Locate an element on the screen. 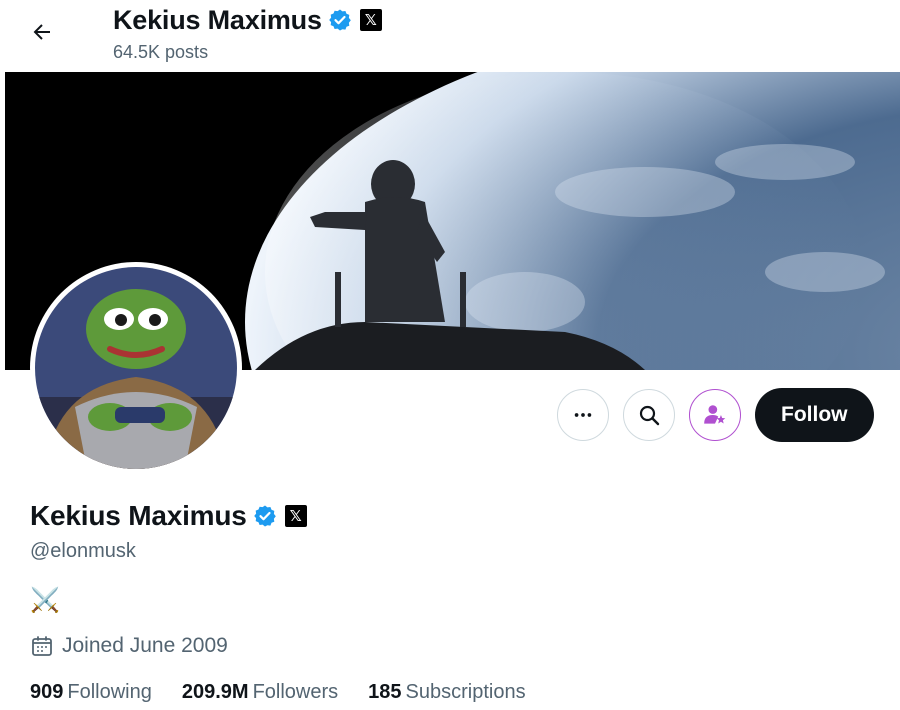 The image size is (900, 710). search-icon is located at coordinates (649, 415).